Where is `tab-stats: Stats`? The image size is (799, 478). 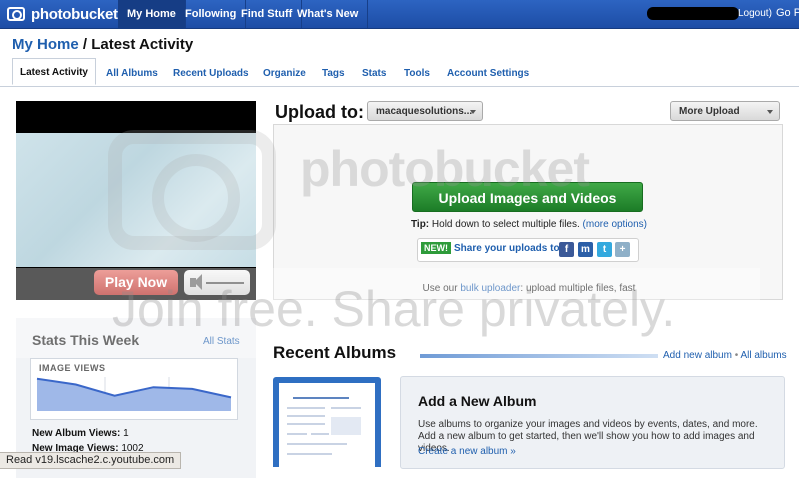
tab-stats: Stats is located at coordinates (374, 74).